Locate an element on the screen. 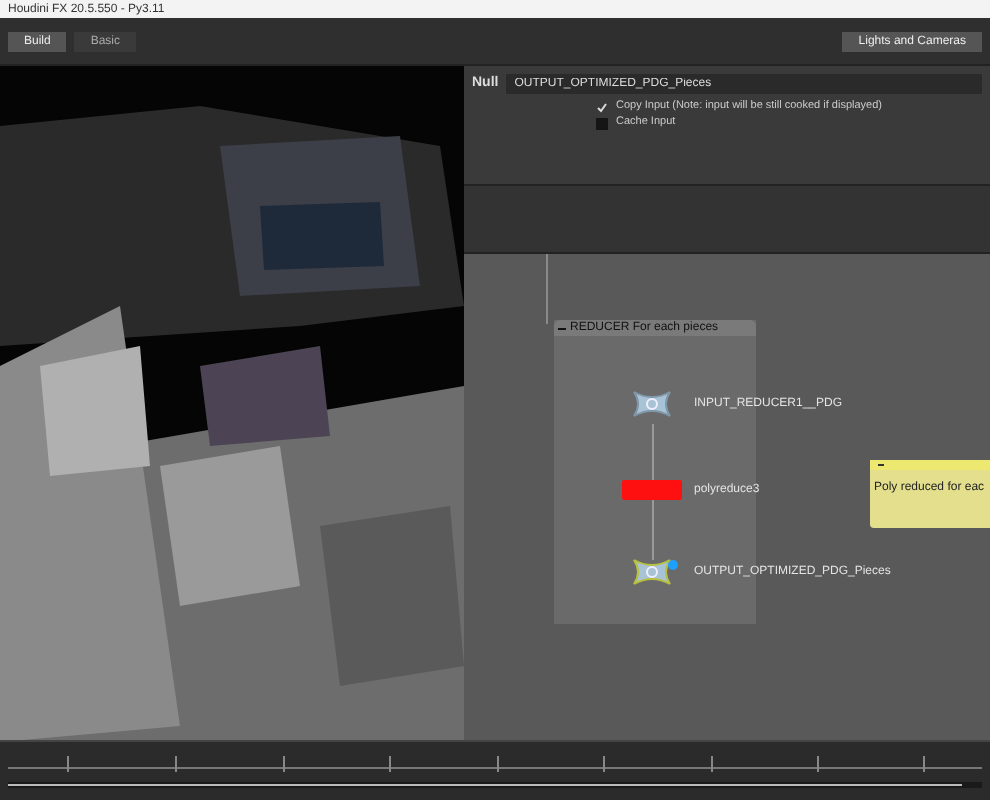 The image size is (990, 800). range-slider is located at coordinates (495, 784).